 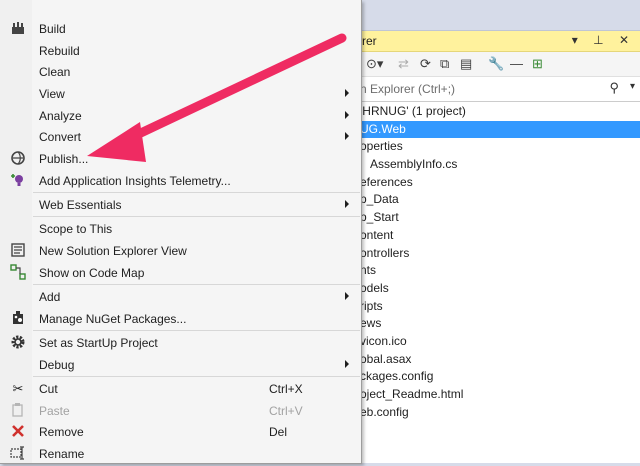 What do you see at coordinates (498, 89) in the screenshot?
I see `solution-explorer-search: n Explorer (Ctrl+;) ⚲ ▾` at bounding box center [498, 89].